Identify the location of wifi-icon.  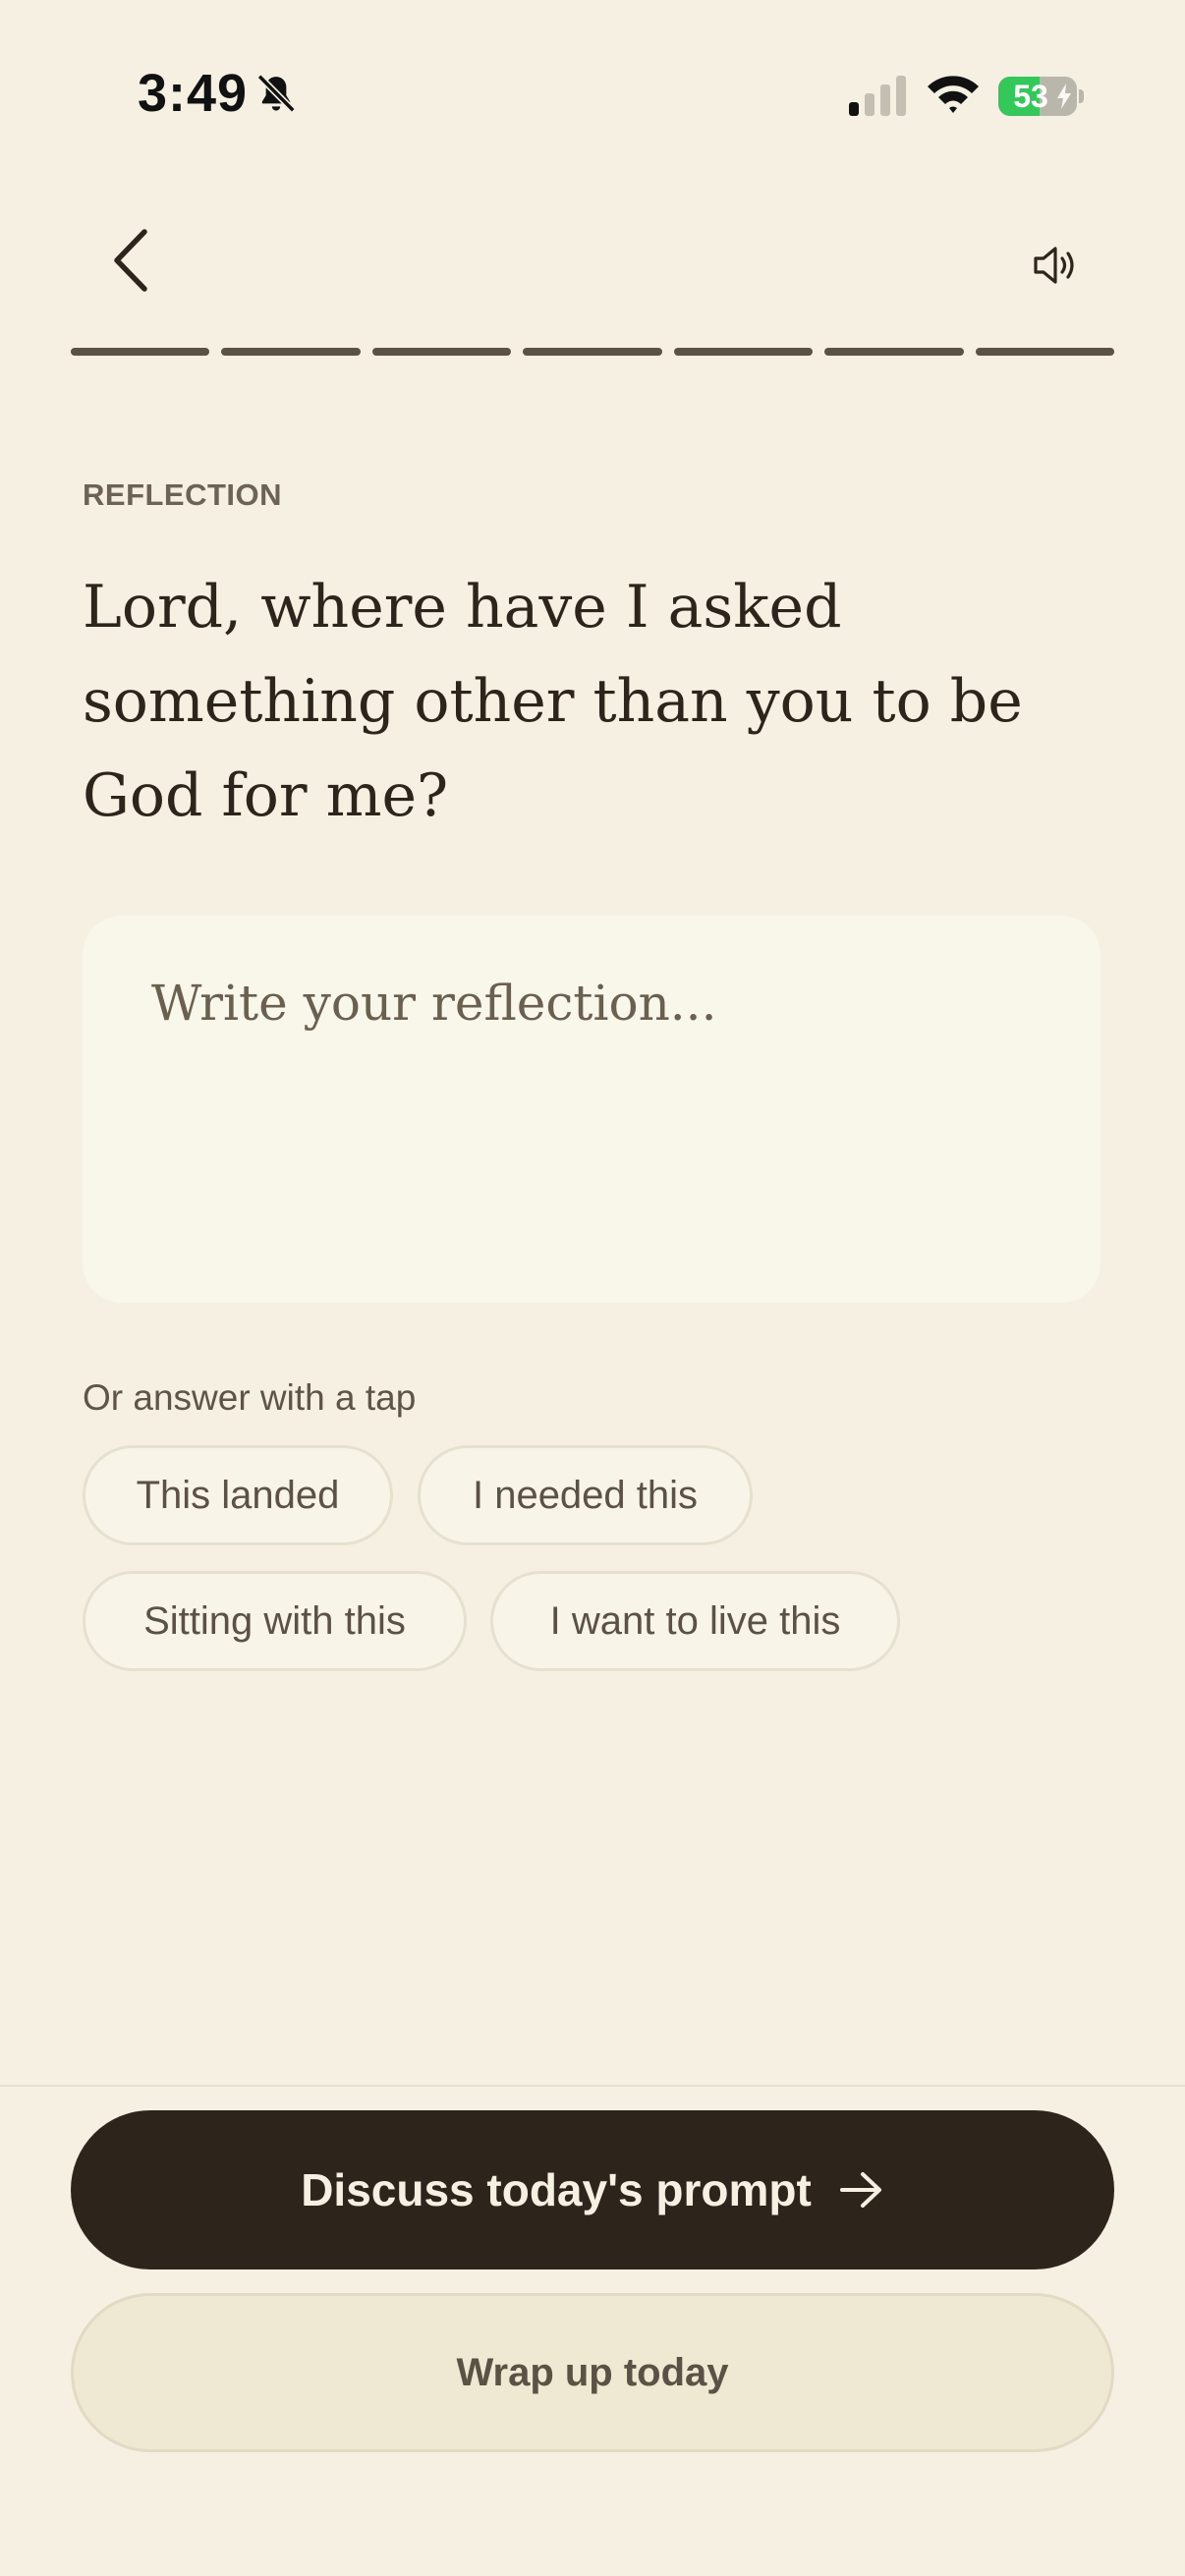
(954, 94).